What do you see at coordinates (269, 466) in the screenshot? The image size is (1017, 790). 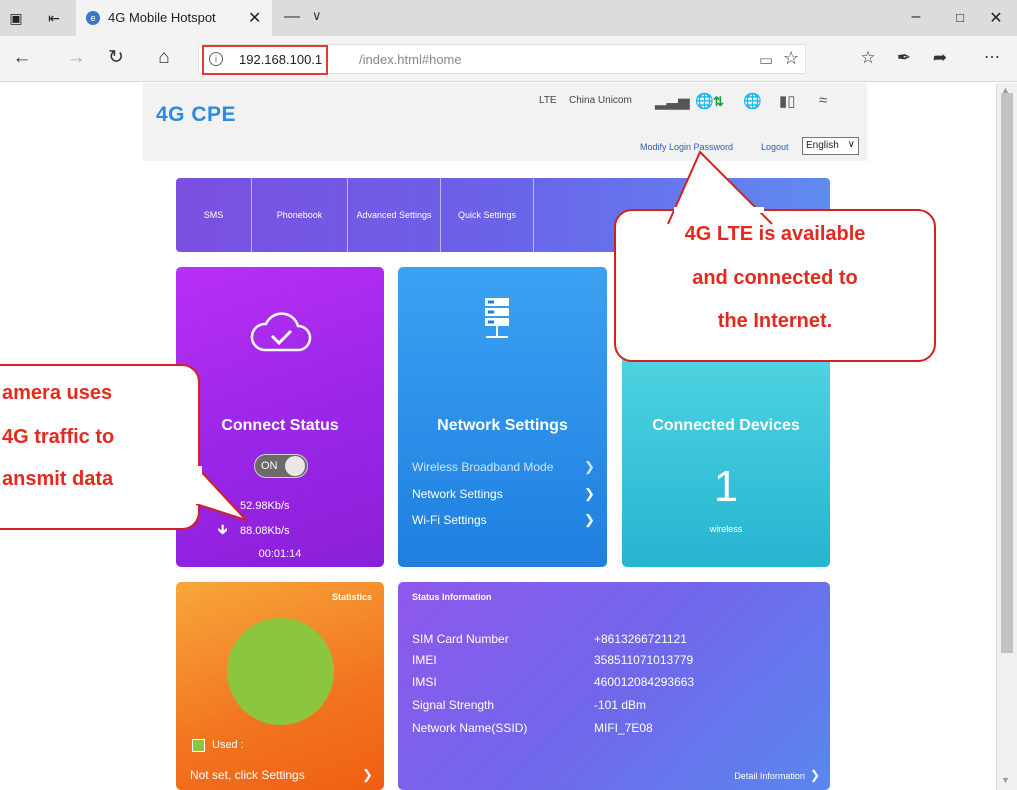 I see `toggle-label: ON` at bounding box center [269, 466].